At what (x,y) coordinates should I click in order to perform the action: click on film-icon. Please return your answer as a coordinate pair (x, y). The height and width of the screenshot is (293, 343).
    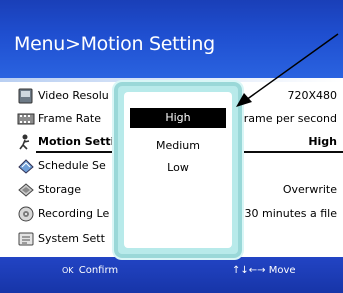
    Looking at the image, I should click on (26, 119).